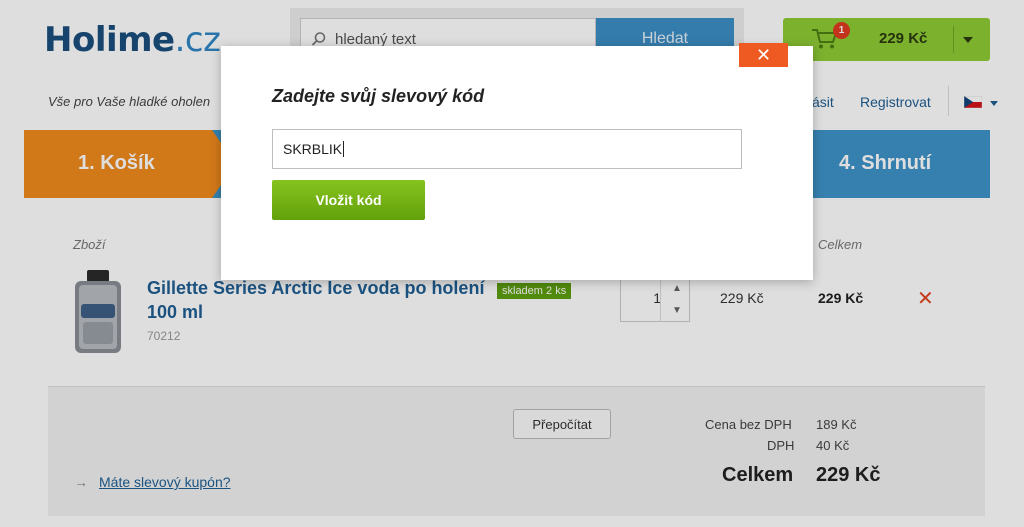  Describe the element at coordinates (344, 149) in the screenshot. I see `text-caret` at that location.